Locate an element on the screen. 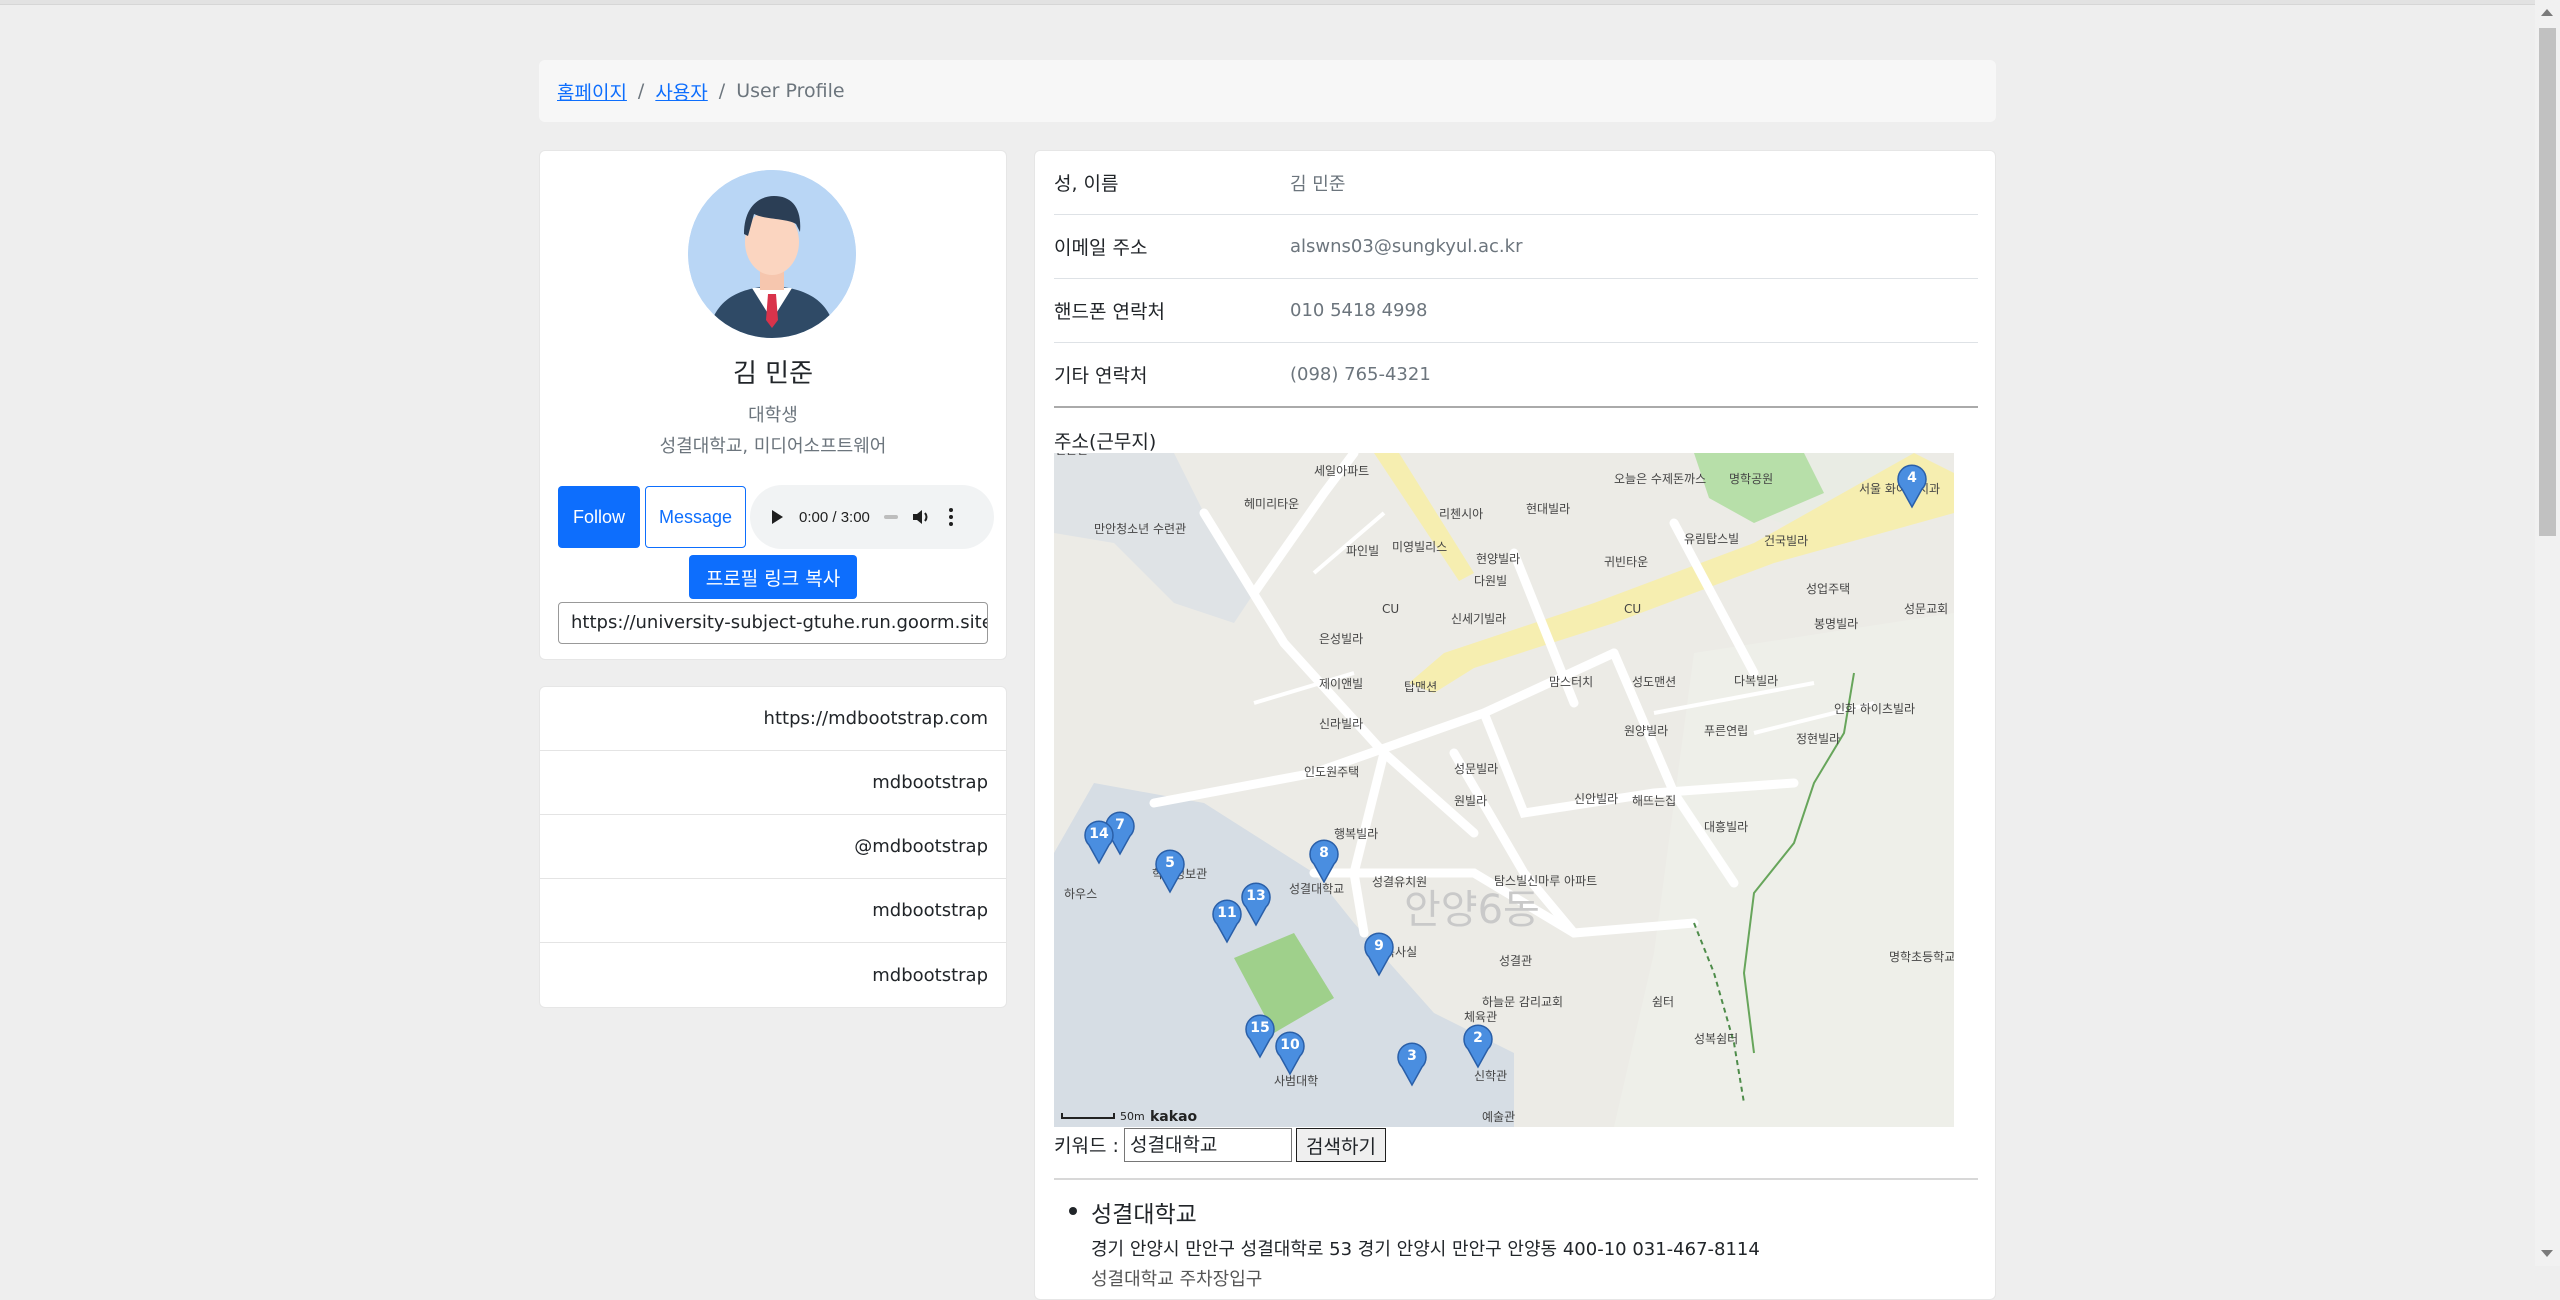 The width and height of the screenshot is (2560, 1300). avatar-person-icon is located at coordinates (772, 254).